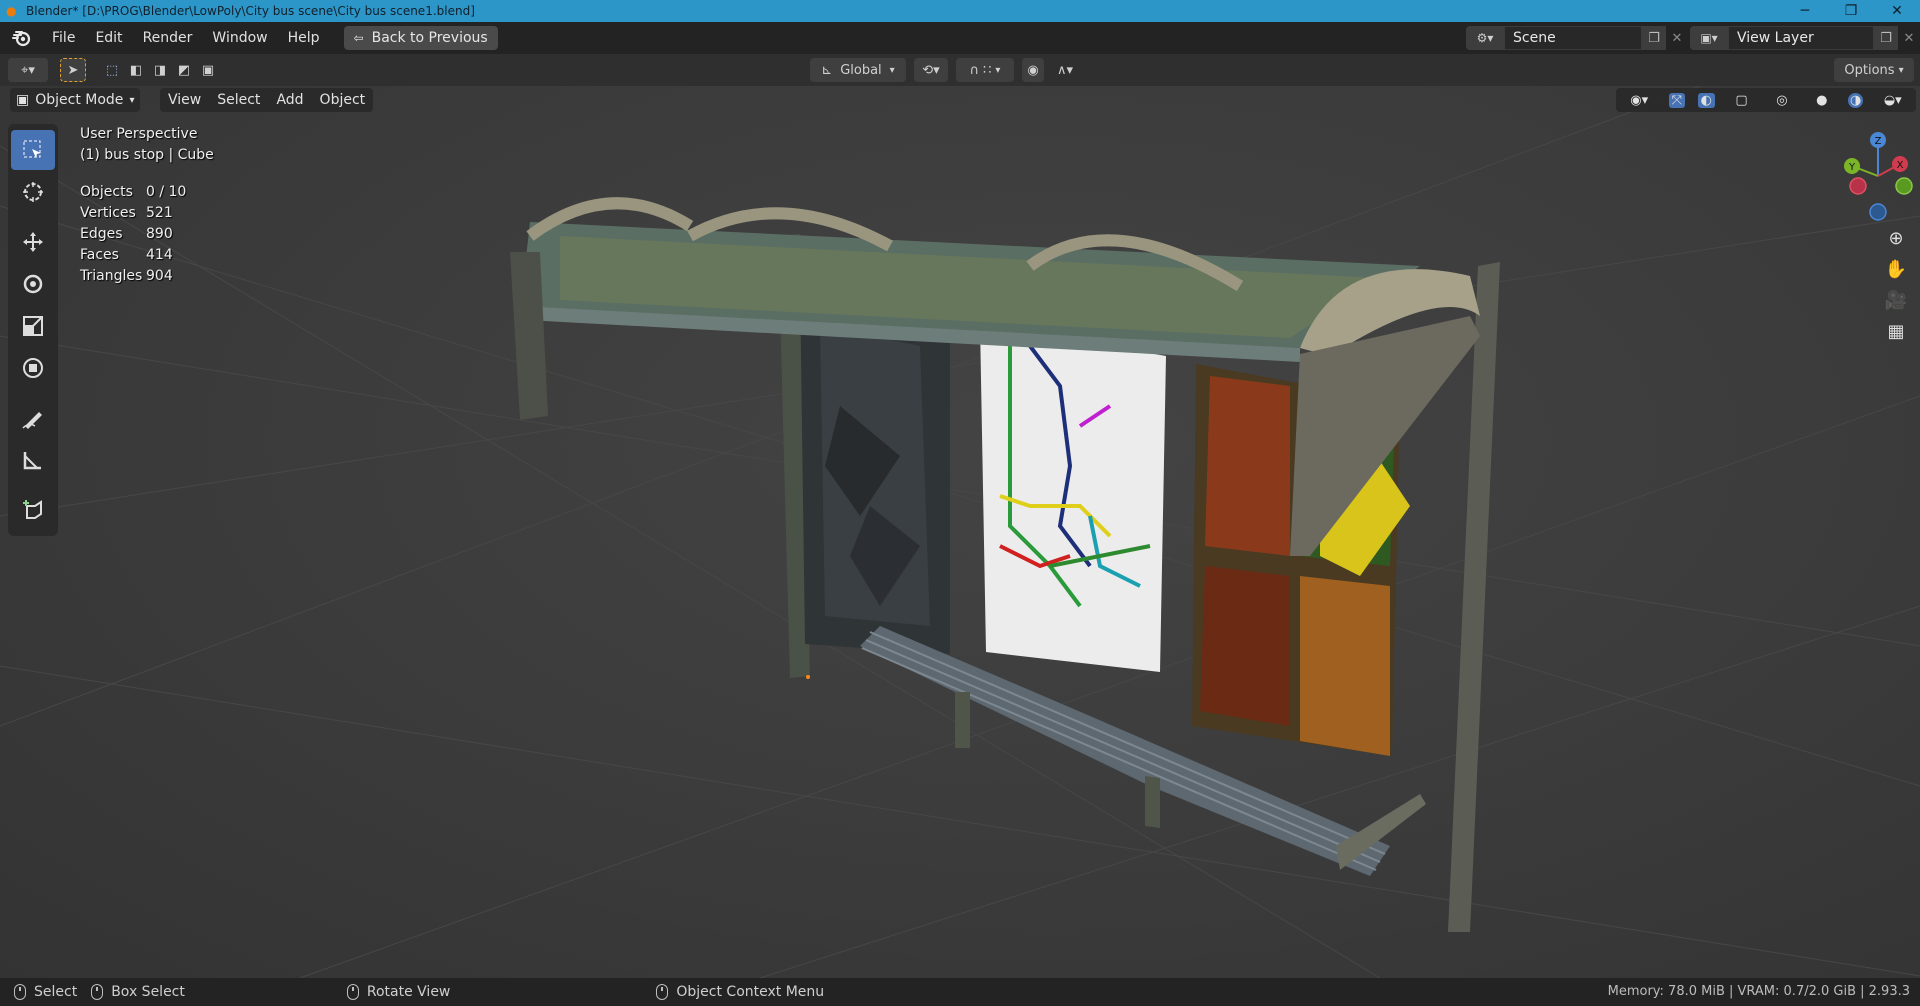 The height and width of the screenshot is (1006, 1920). I want to click on menu-view: View, so click(184, 100).